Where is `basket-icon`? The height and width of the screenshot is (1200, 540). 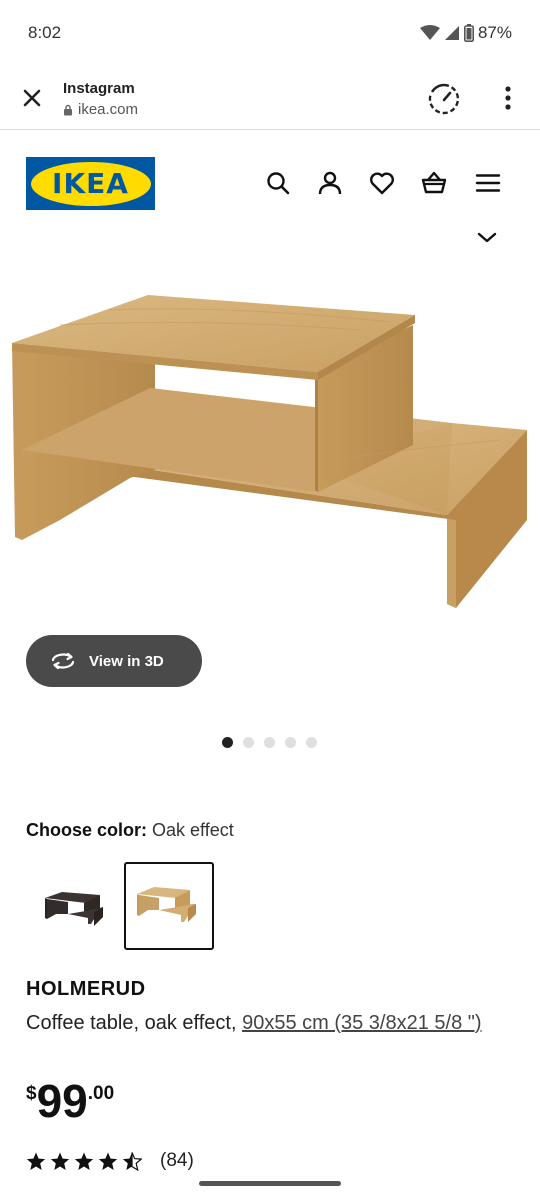 basket-icon is located at coordinates (434, 183).